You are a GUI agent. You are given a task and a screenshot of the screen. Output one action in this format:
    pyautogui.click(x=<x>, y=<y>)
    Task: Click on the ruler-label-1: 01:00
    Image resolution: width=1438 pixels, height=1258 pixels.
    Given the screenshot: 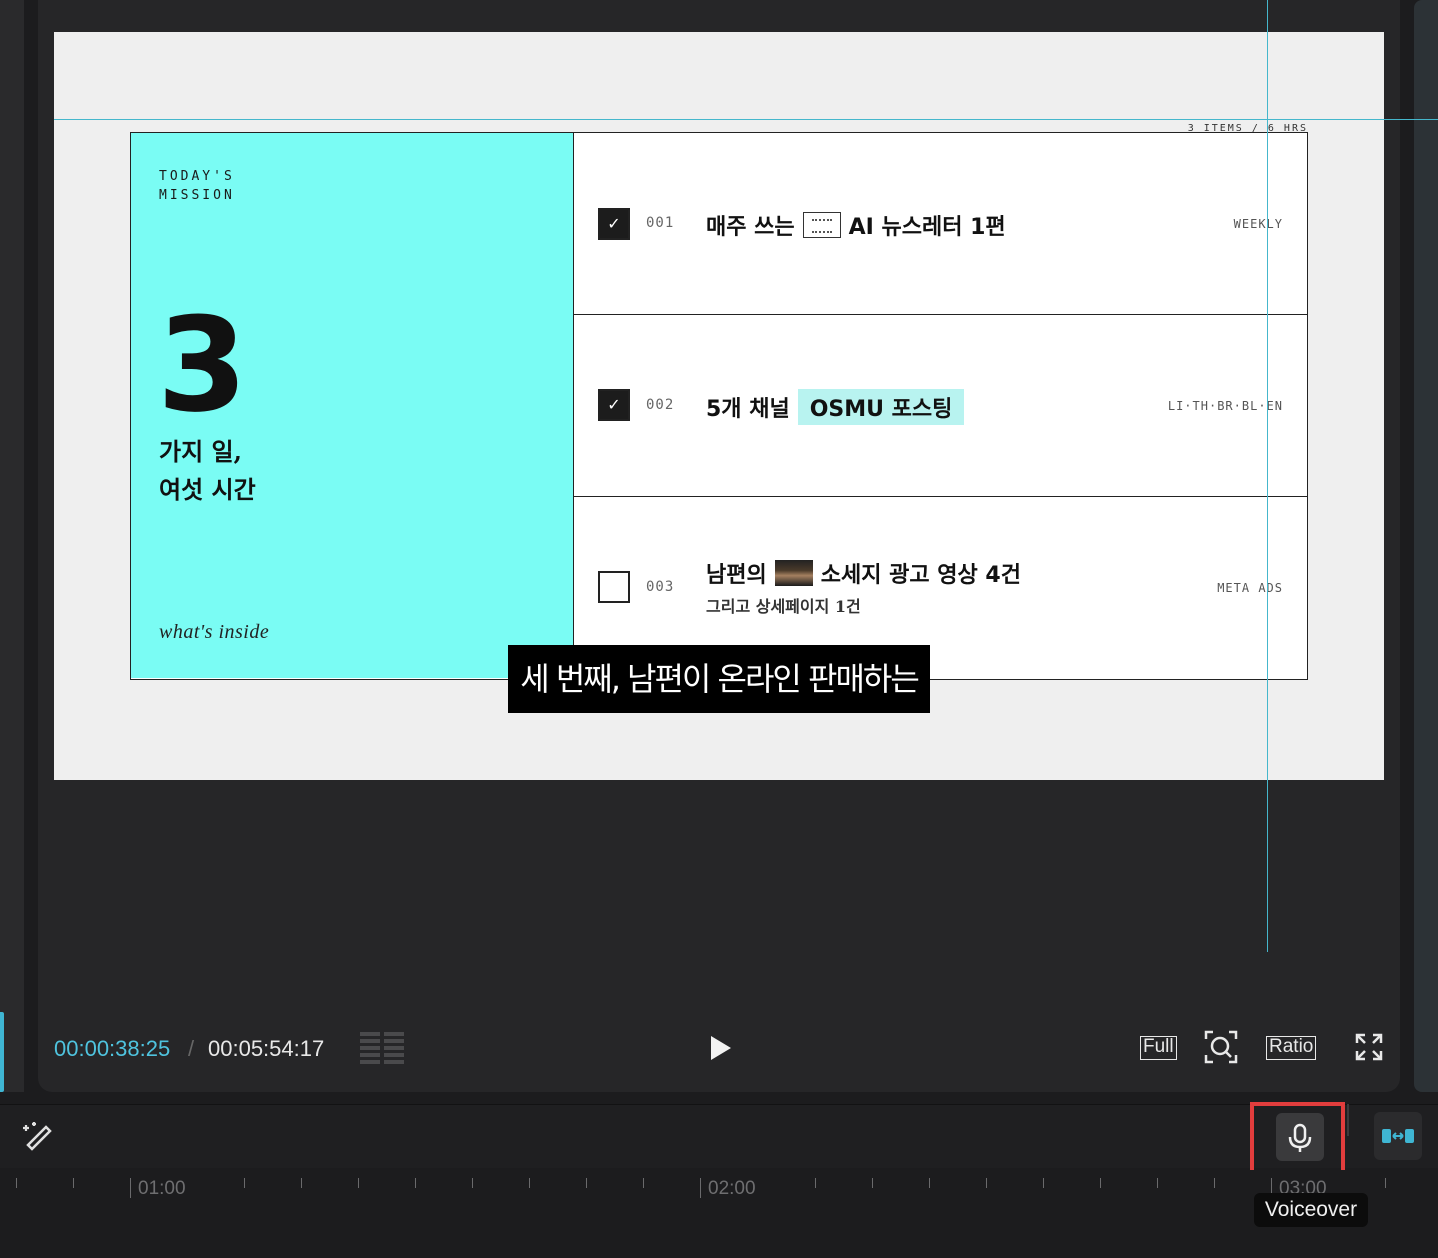 What is the action you would take?
    pyautogui.click(x=162, y=1188)
    